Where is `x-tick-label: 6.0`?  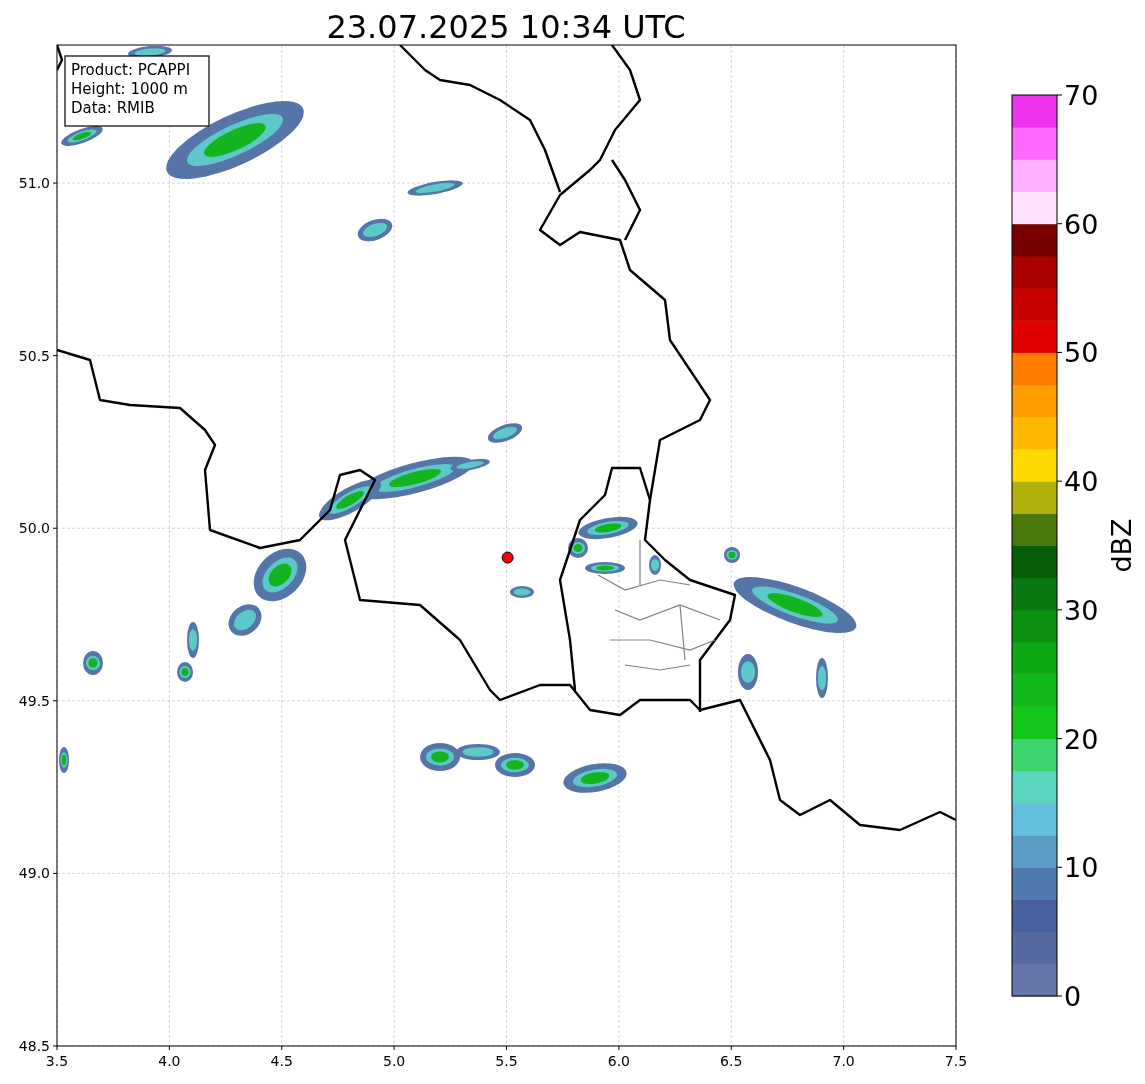 x-tick-label: 6.0 is located at coordinates (618, 1061).